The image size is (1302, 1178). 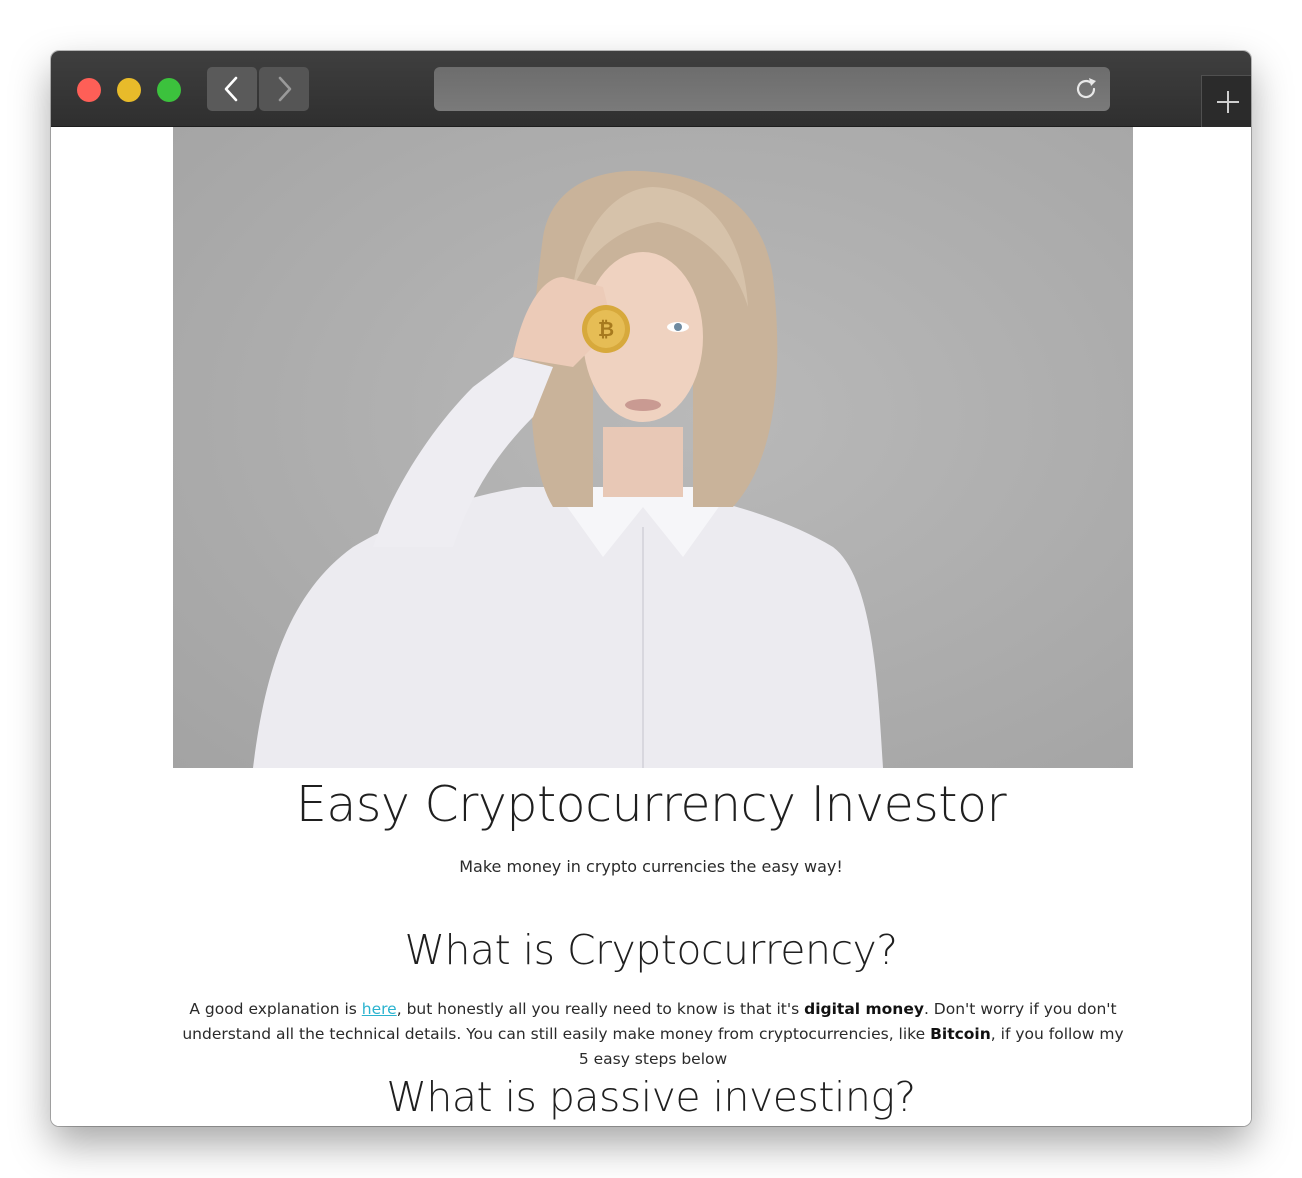 What do you see at coordinates (275, 1009) in the screenshot?
I see `paragraph-text: A good explanation is` at bounding box center [275, 1009].